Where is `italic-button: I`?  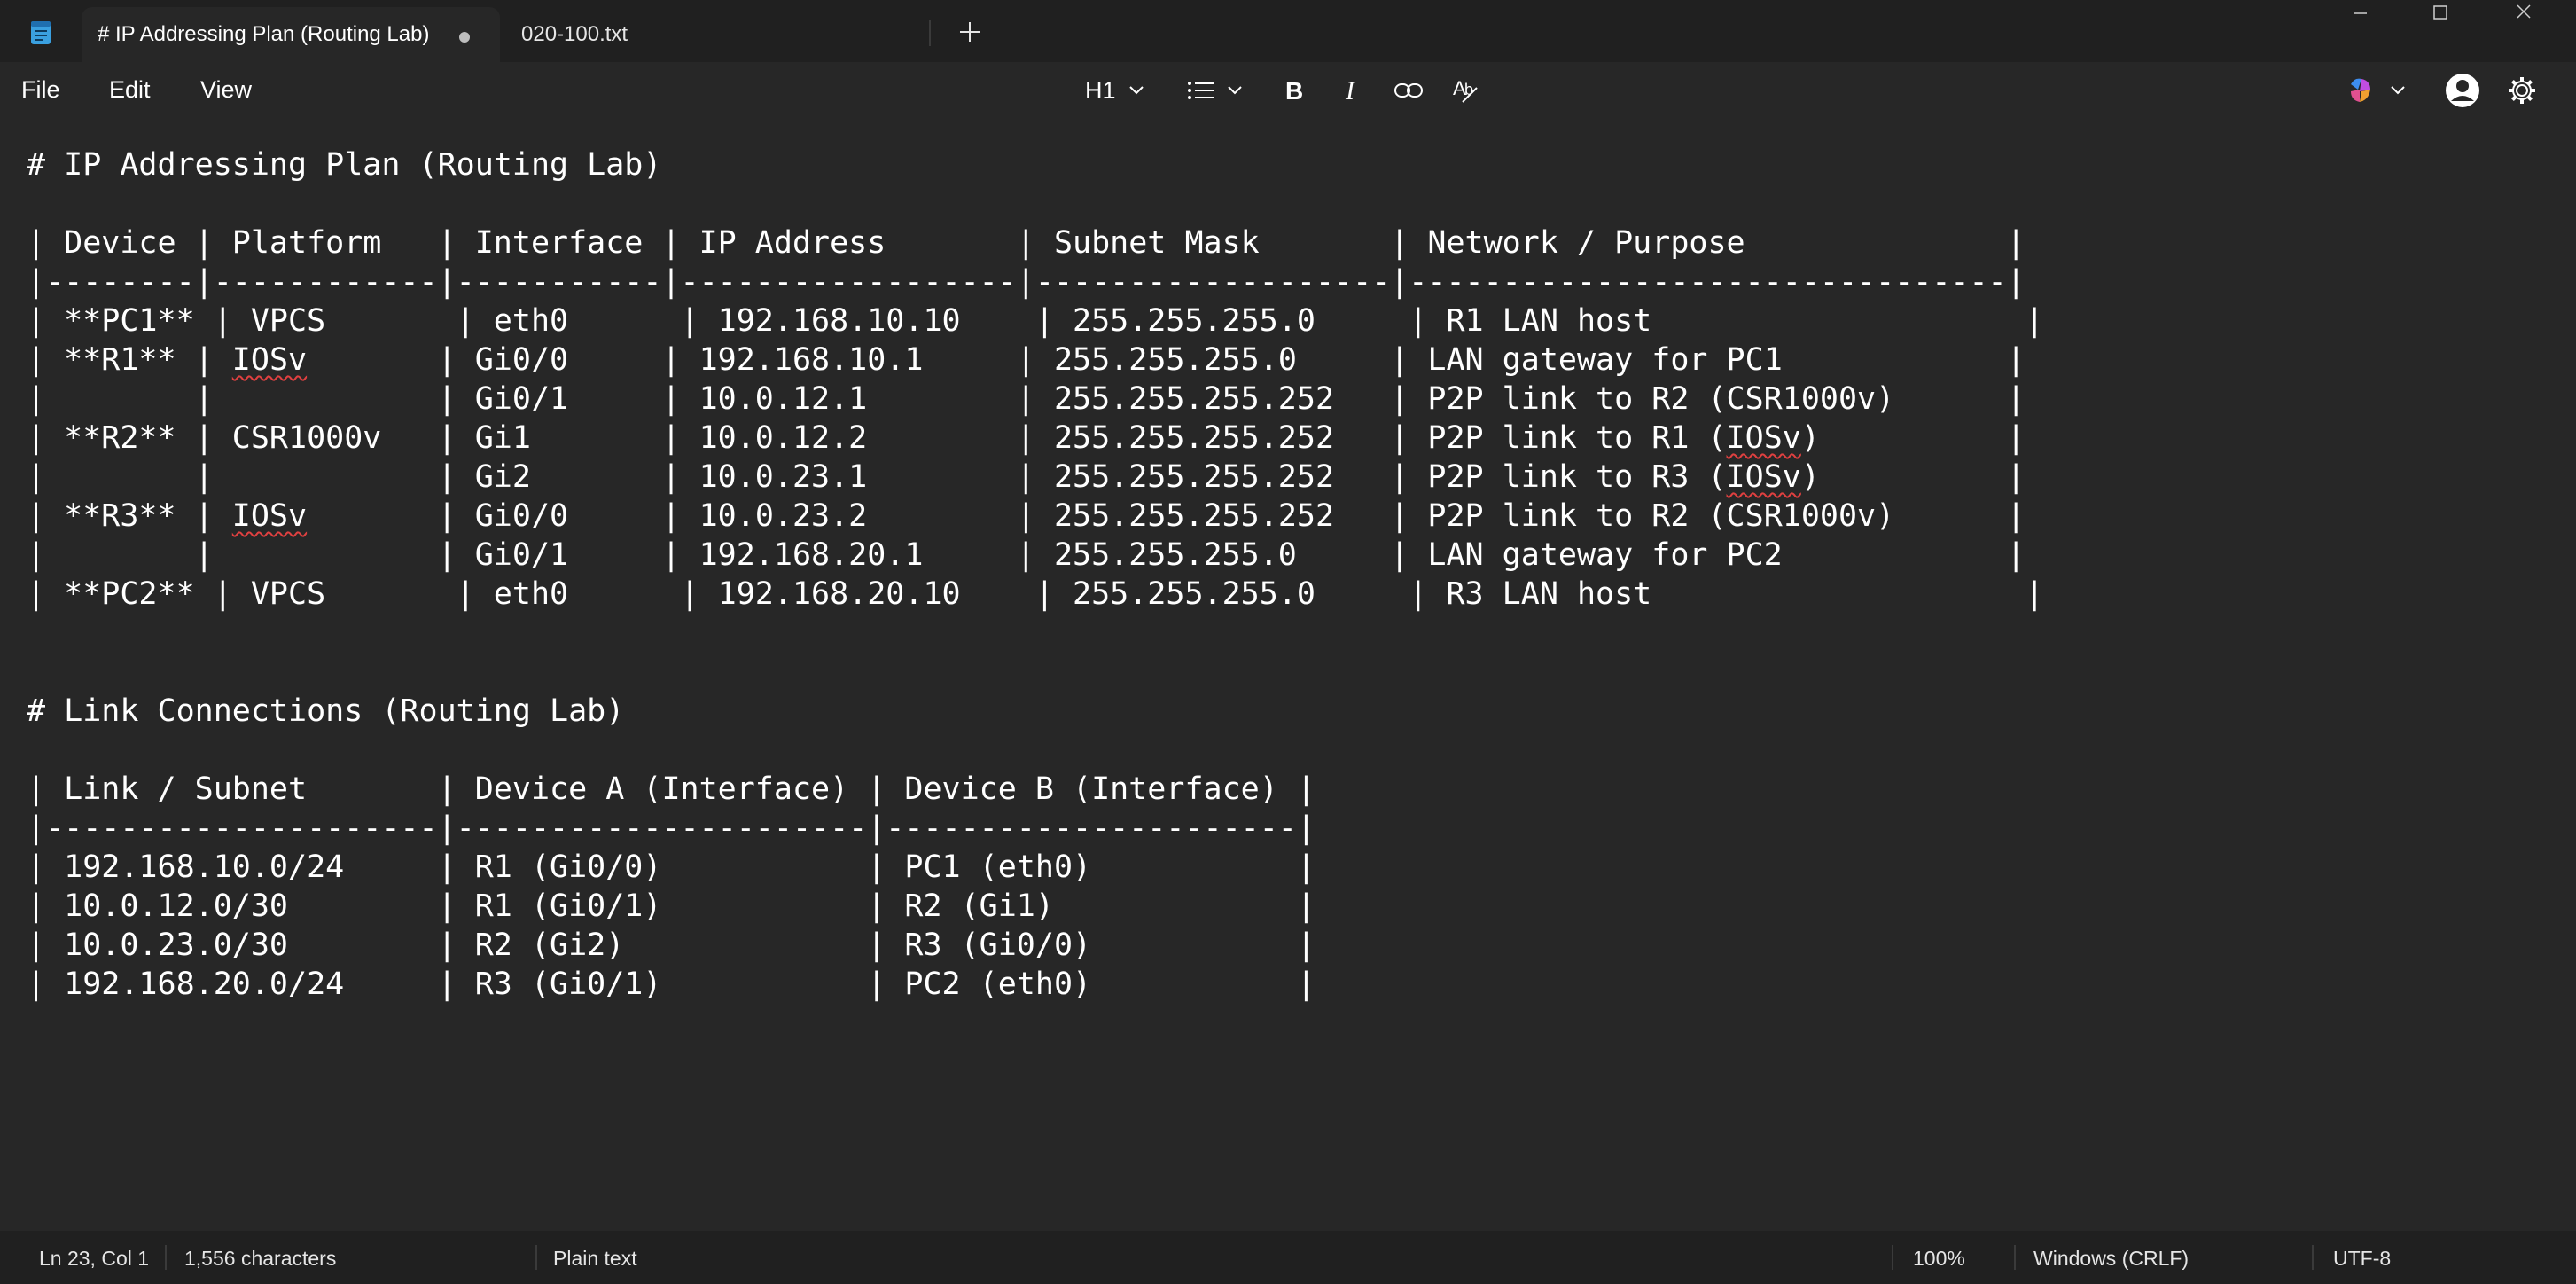
italic-button: I is located at coordinates (1353, 90).